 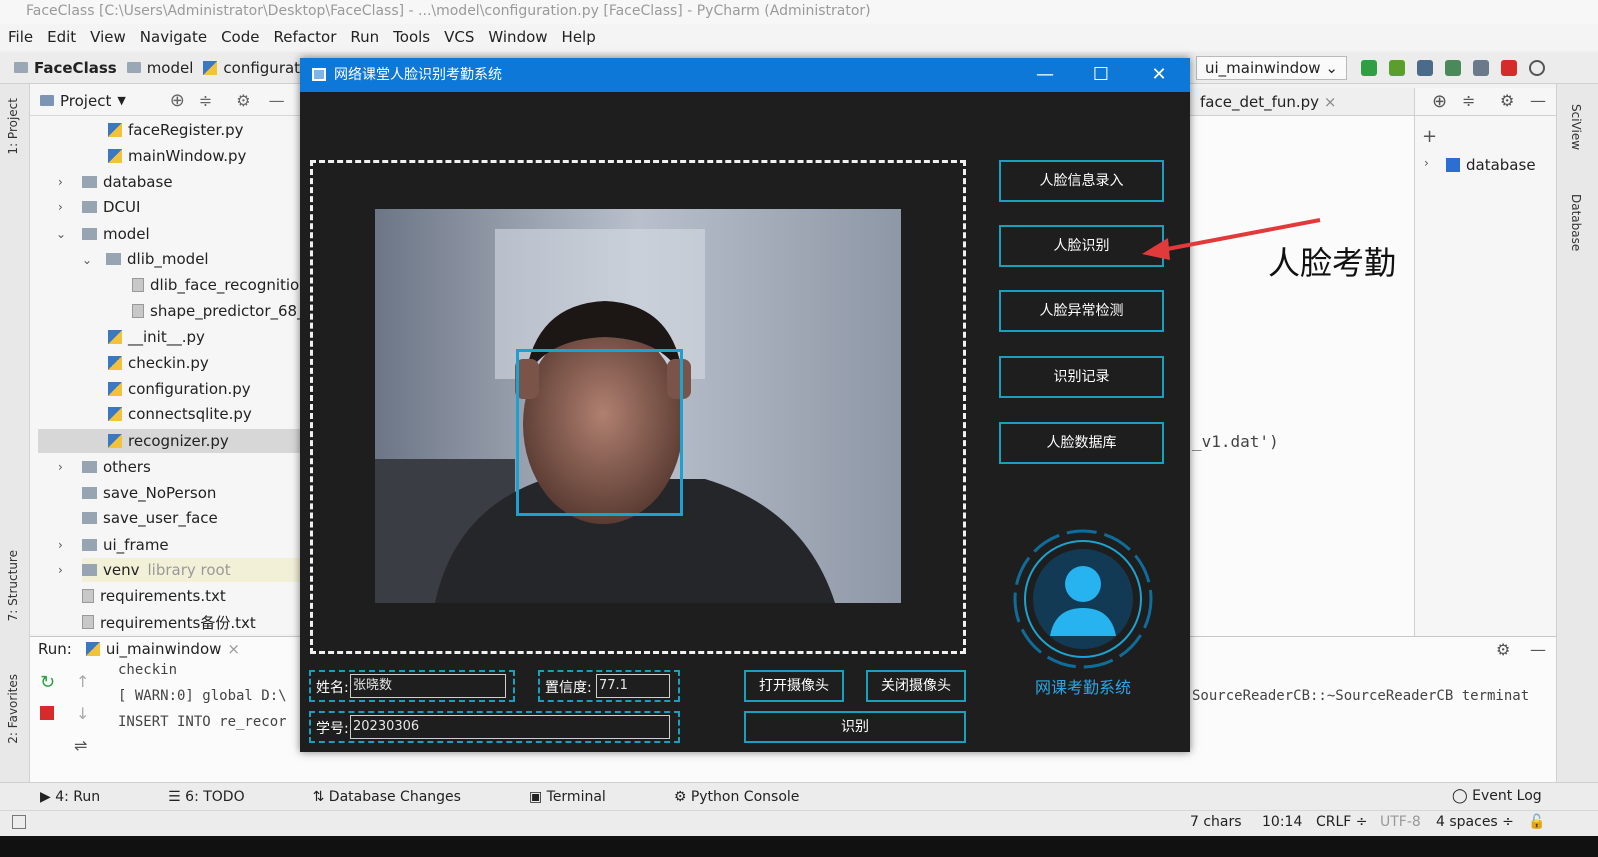 I want to click on tree-item: venv library root, so click(x=191, y=570).